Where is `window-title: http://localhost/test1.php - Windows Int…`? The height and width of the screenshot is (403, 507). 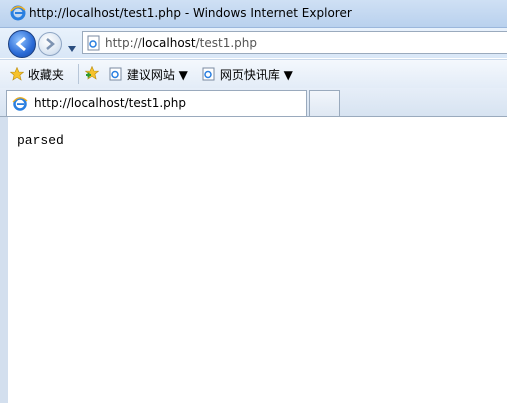 window-title: http://localhost/test1.php - Windows Int… is located at coordinates (190, 13).